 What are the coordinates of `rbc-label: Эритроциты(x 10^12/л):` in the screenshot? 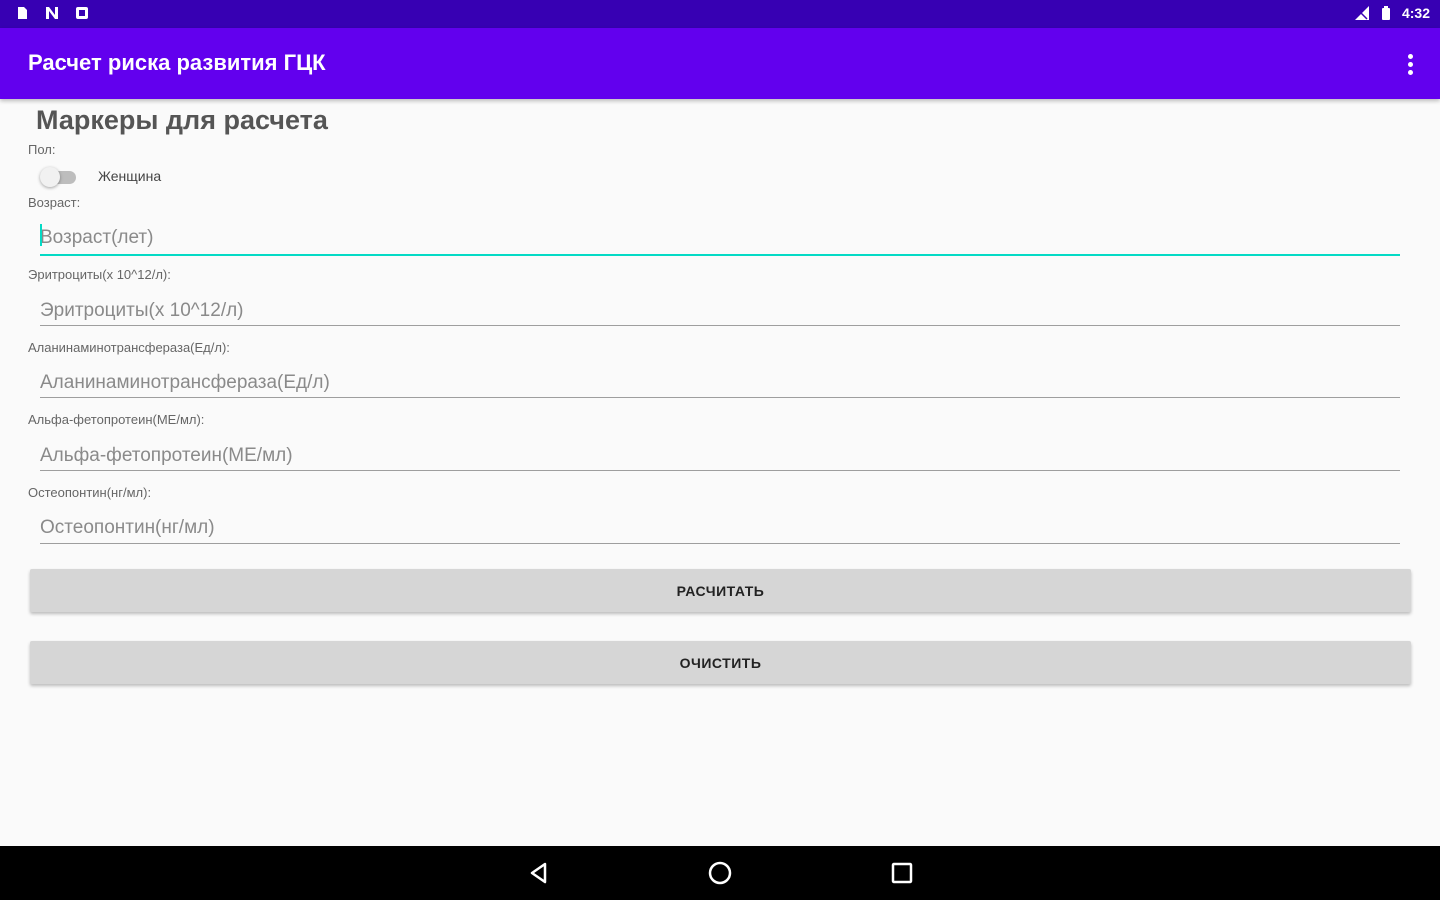 It's located at (99, 274).